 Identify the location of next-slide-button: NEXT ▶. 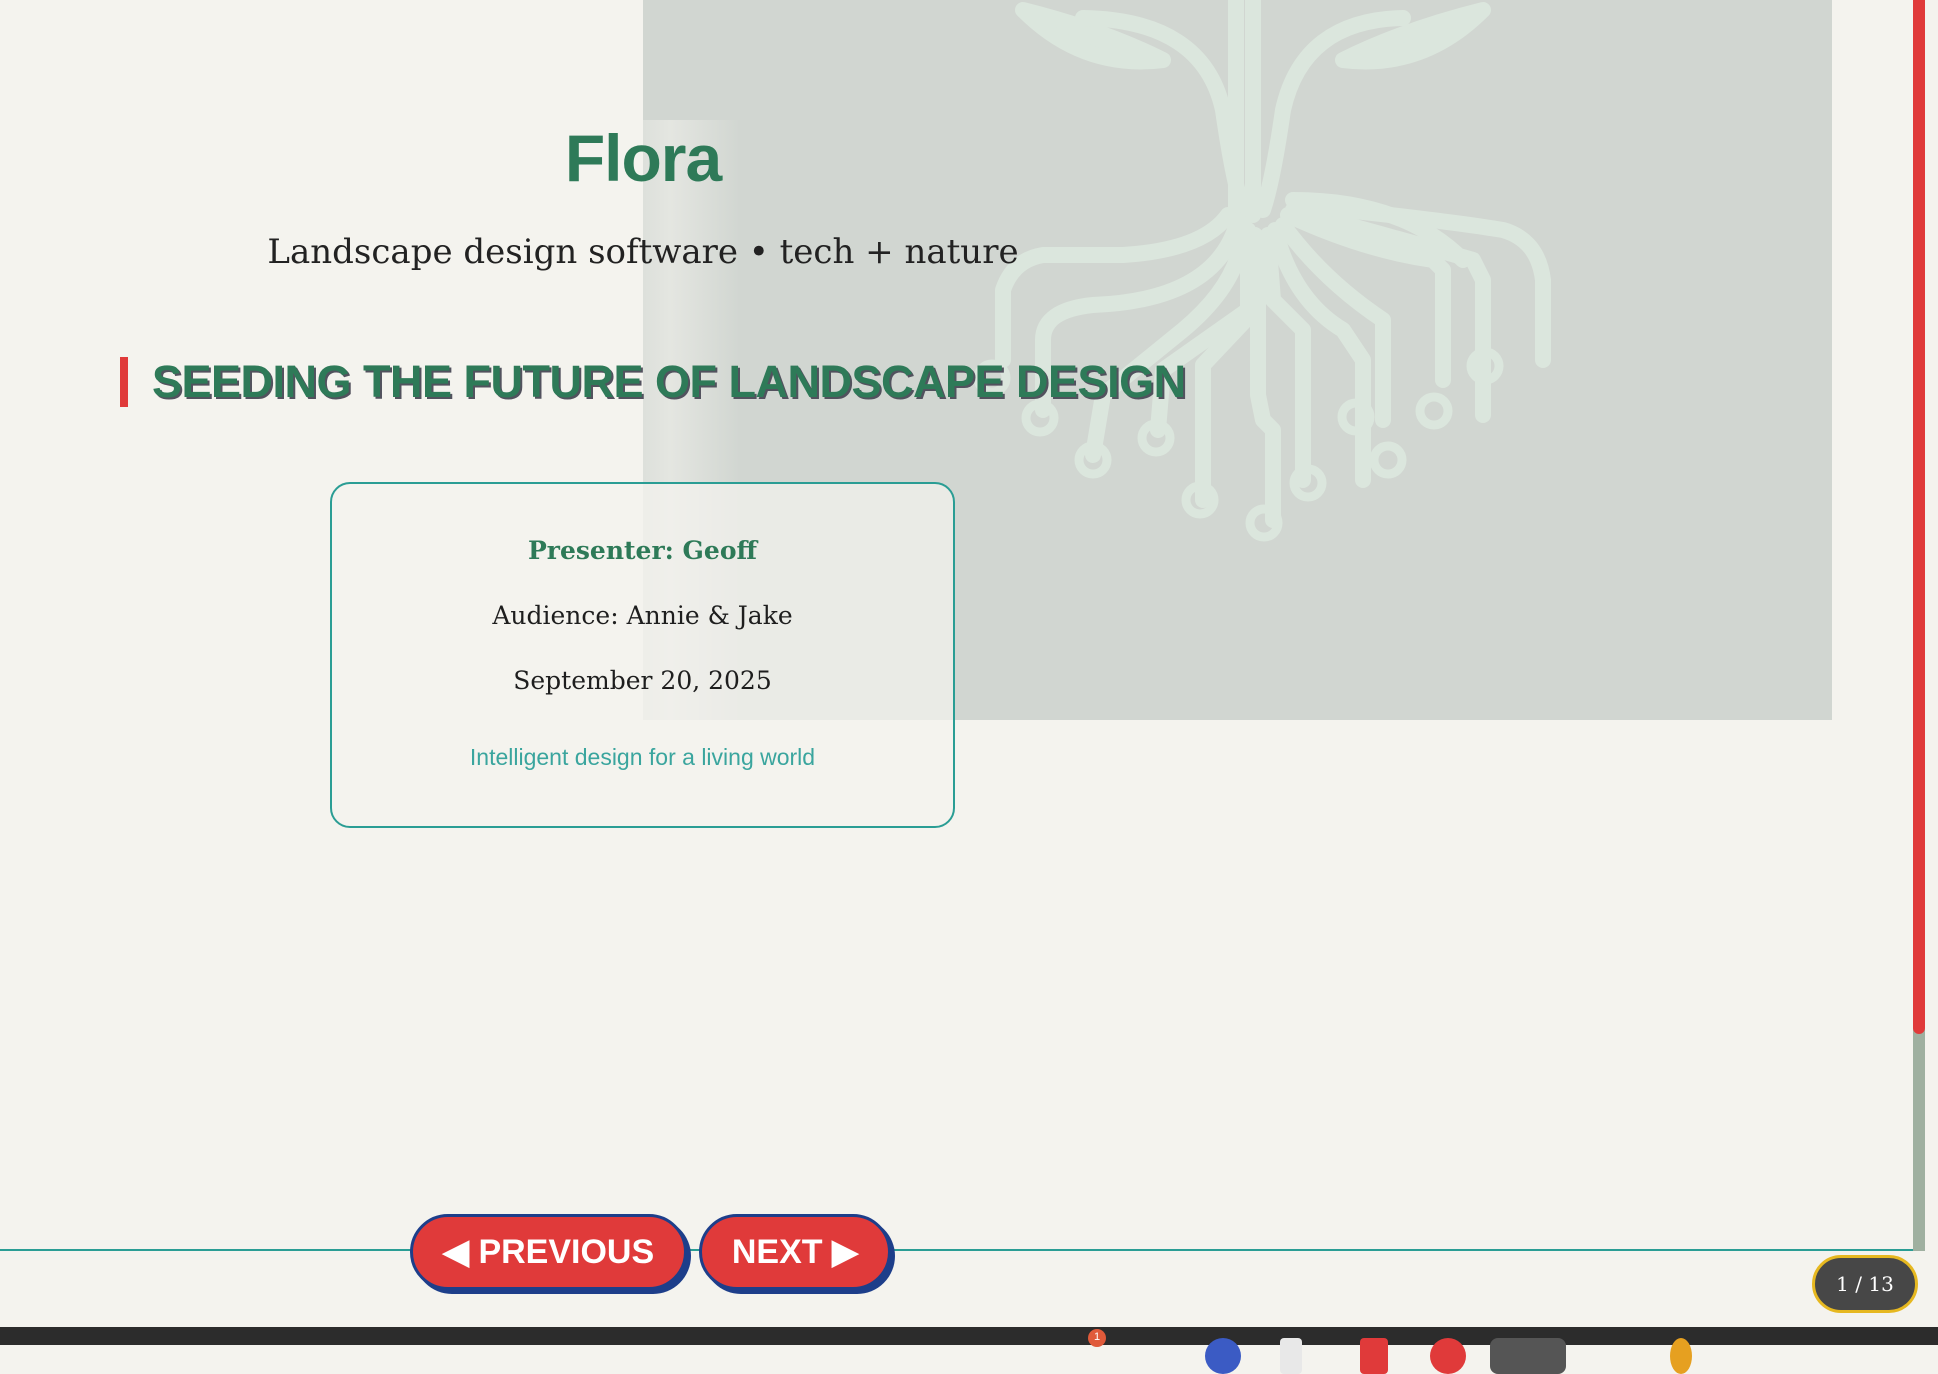
(795, 1252).